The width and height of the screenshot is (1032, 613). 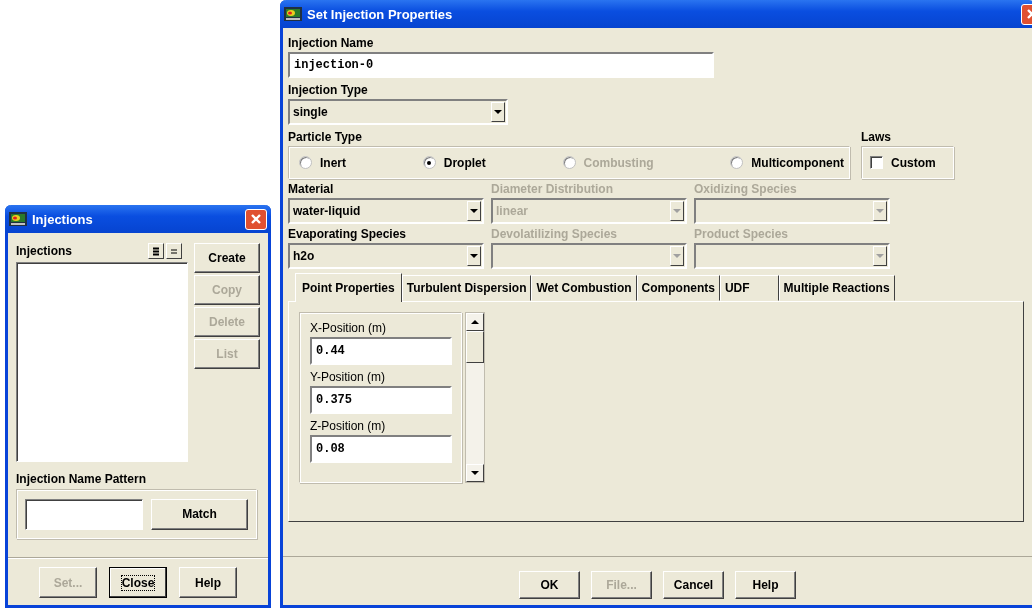 What do you see at coordinates (398, 112) in the screenshot?
I see `injection-type-dropdown: single` at bounding box center [398, 112].